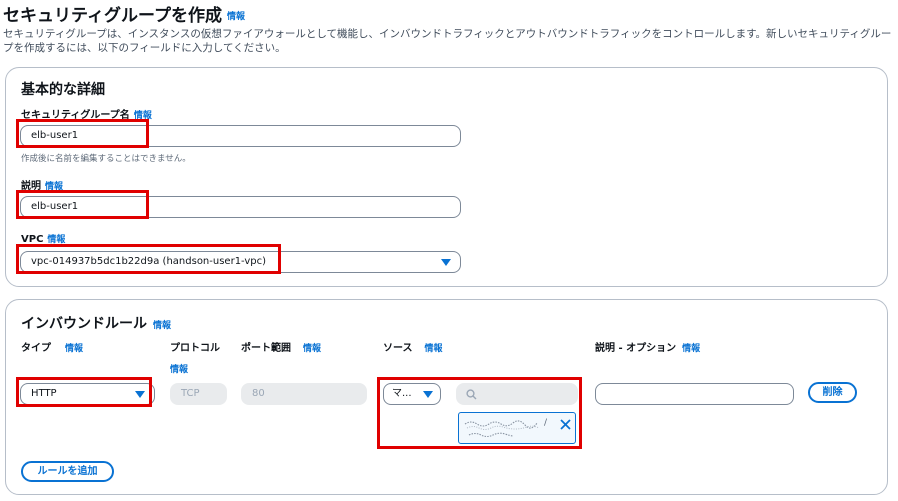  Describe the element at coordinates (446, 262) in the screenshot. I see `chevron-down-icon` at that location.